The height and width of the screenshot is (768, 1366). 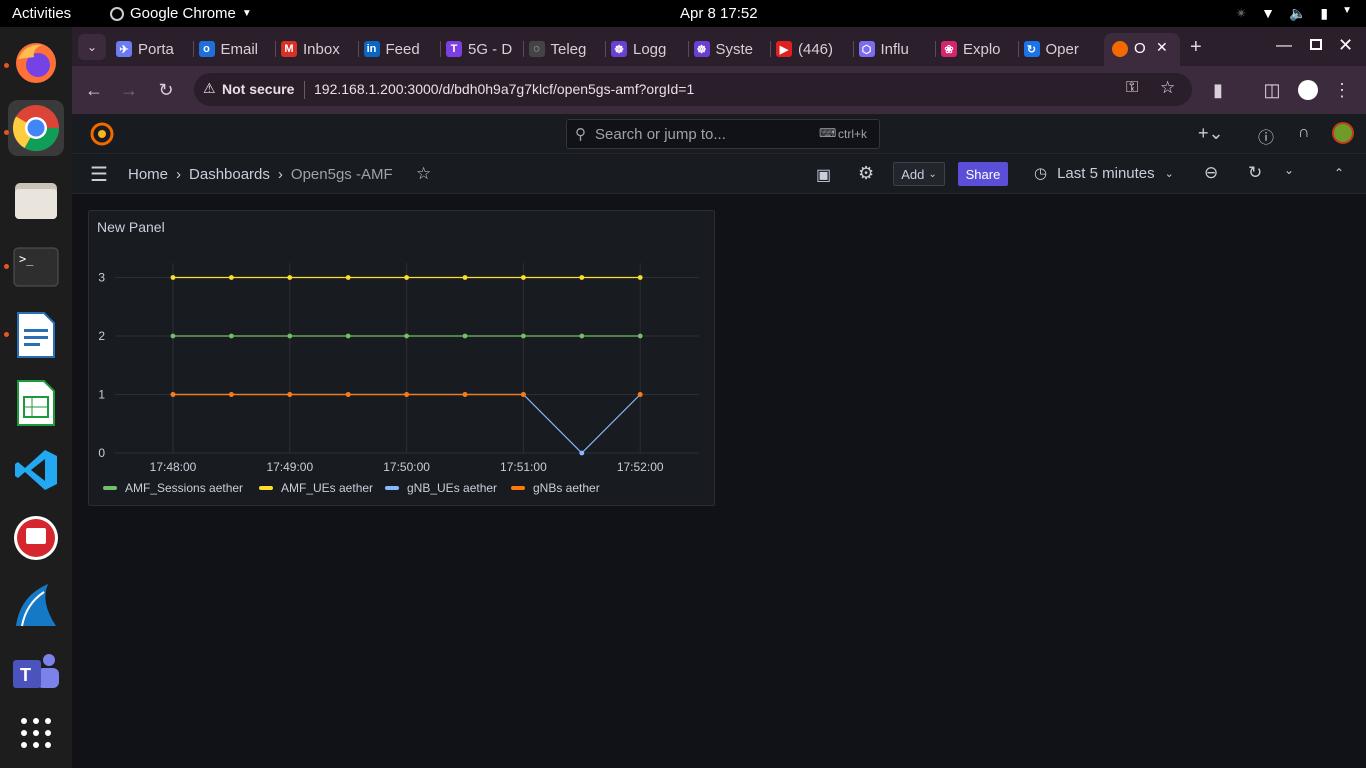 I want to click on show-apps-icon, so click(x=36, y=733).